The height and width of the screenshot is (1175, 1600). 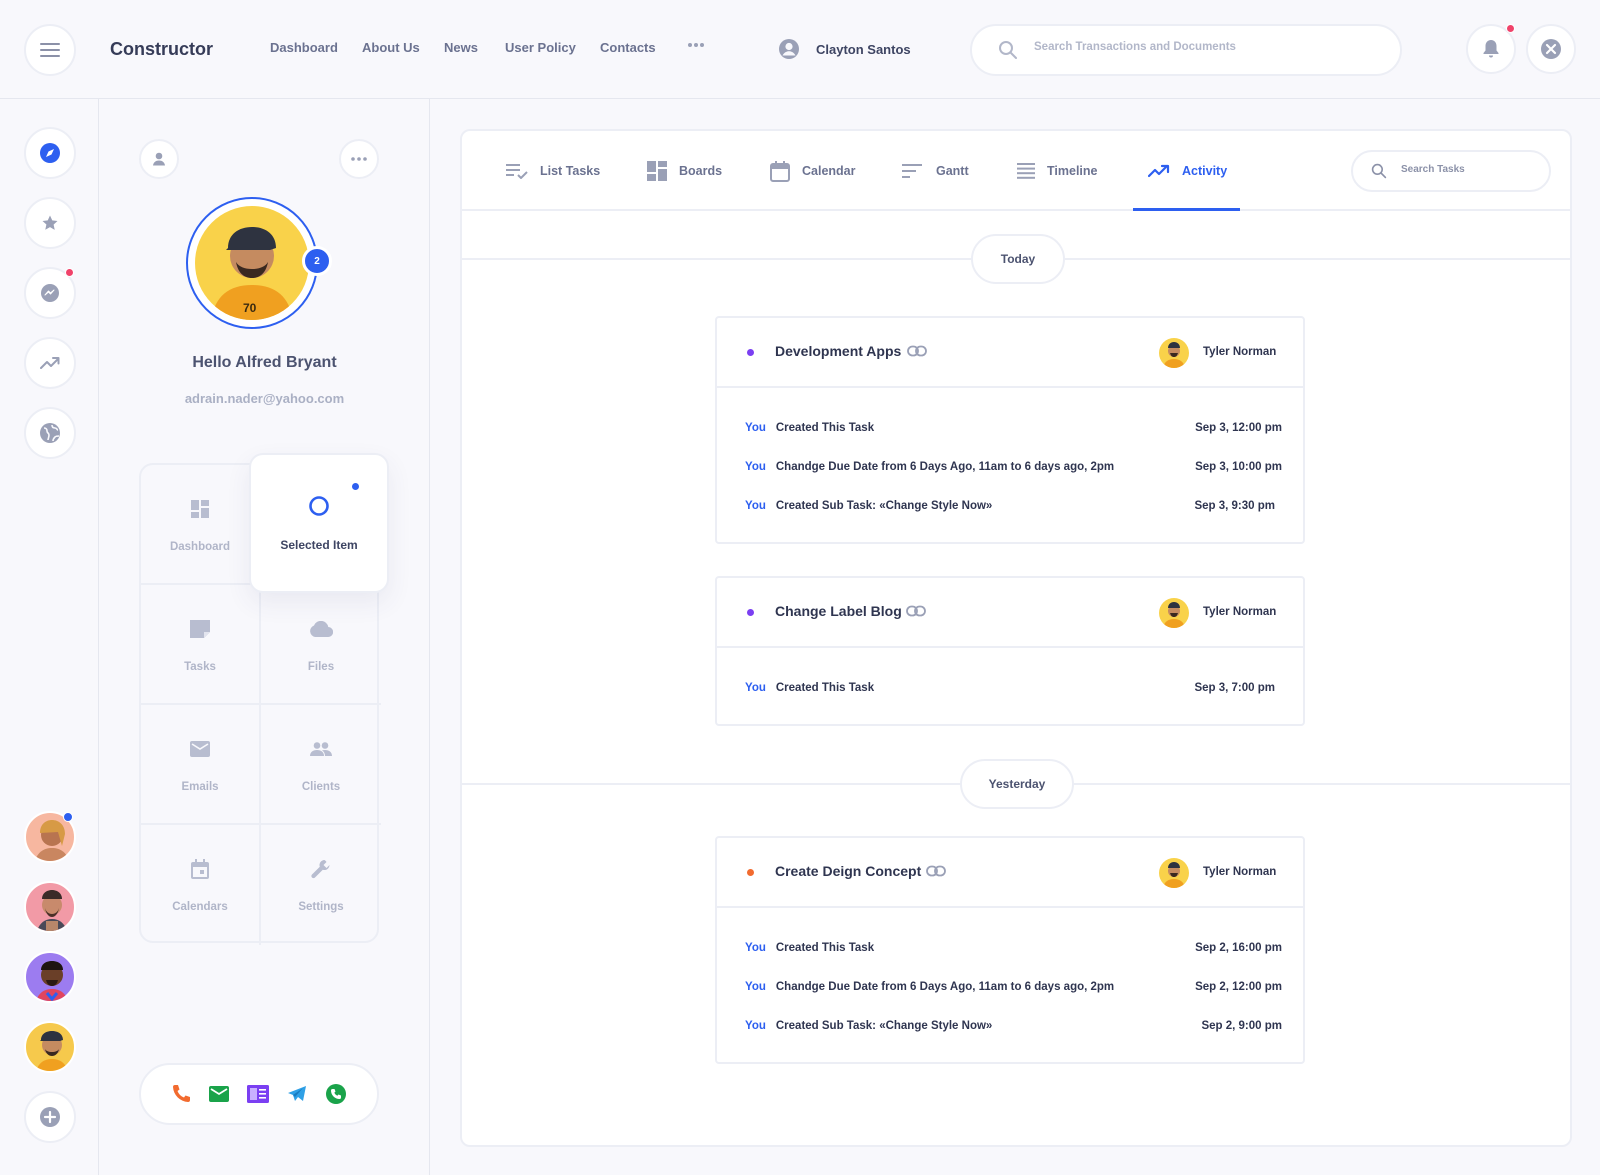 I want to click on contact-actions, so click(x=259, y=1094).